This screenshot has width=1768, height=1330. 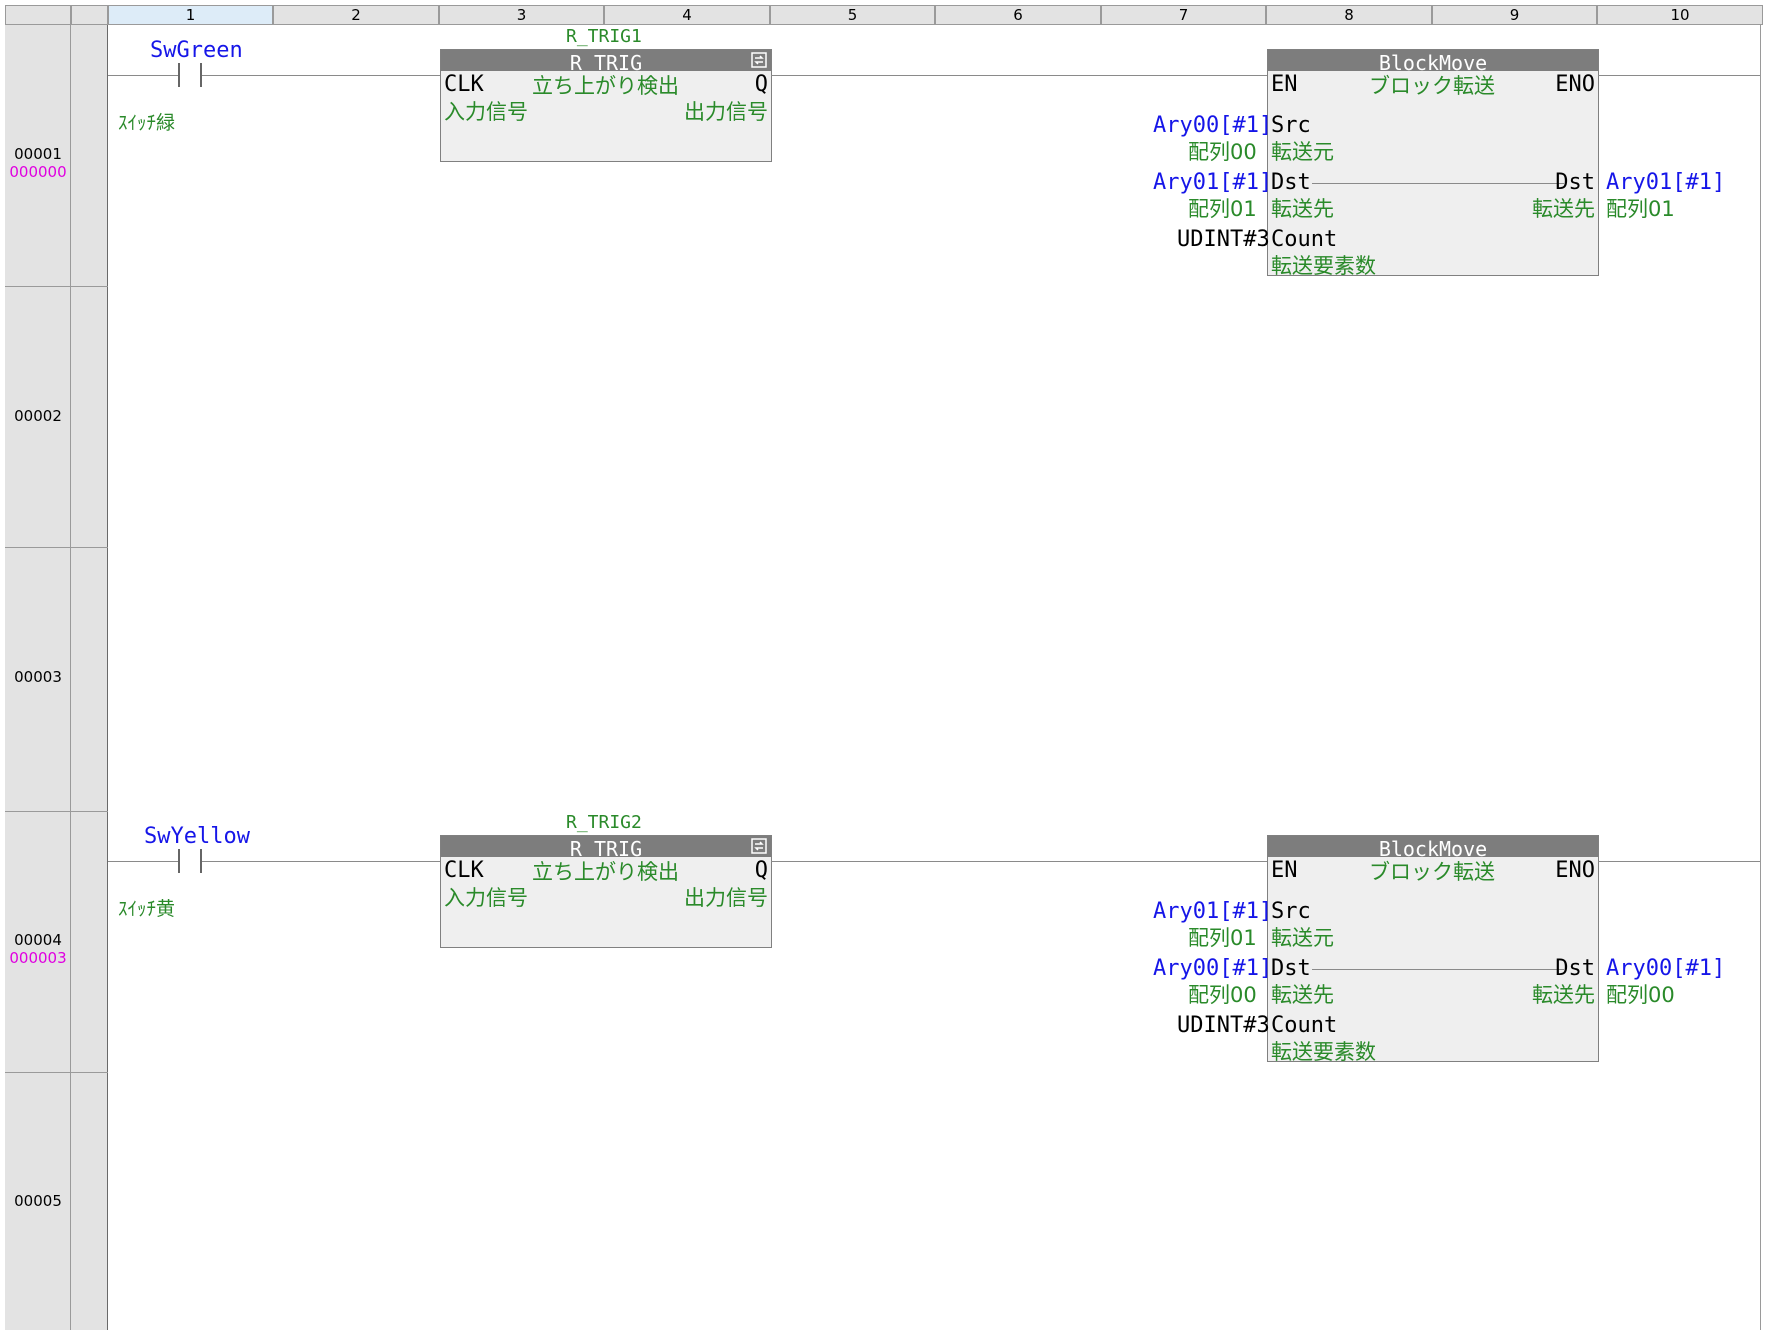 I want to click on dst-variable-comment: 配列01, so click(x=1222, y=209).